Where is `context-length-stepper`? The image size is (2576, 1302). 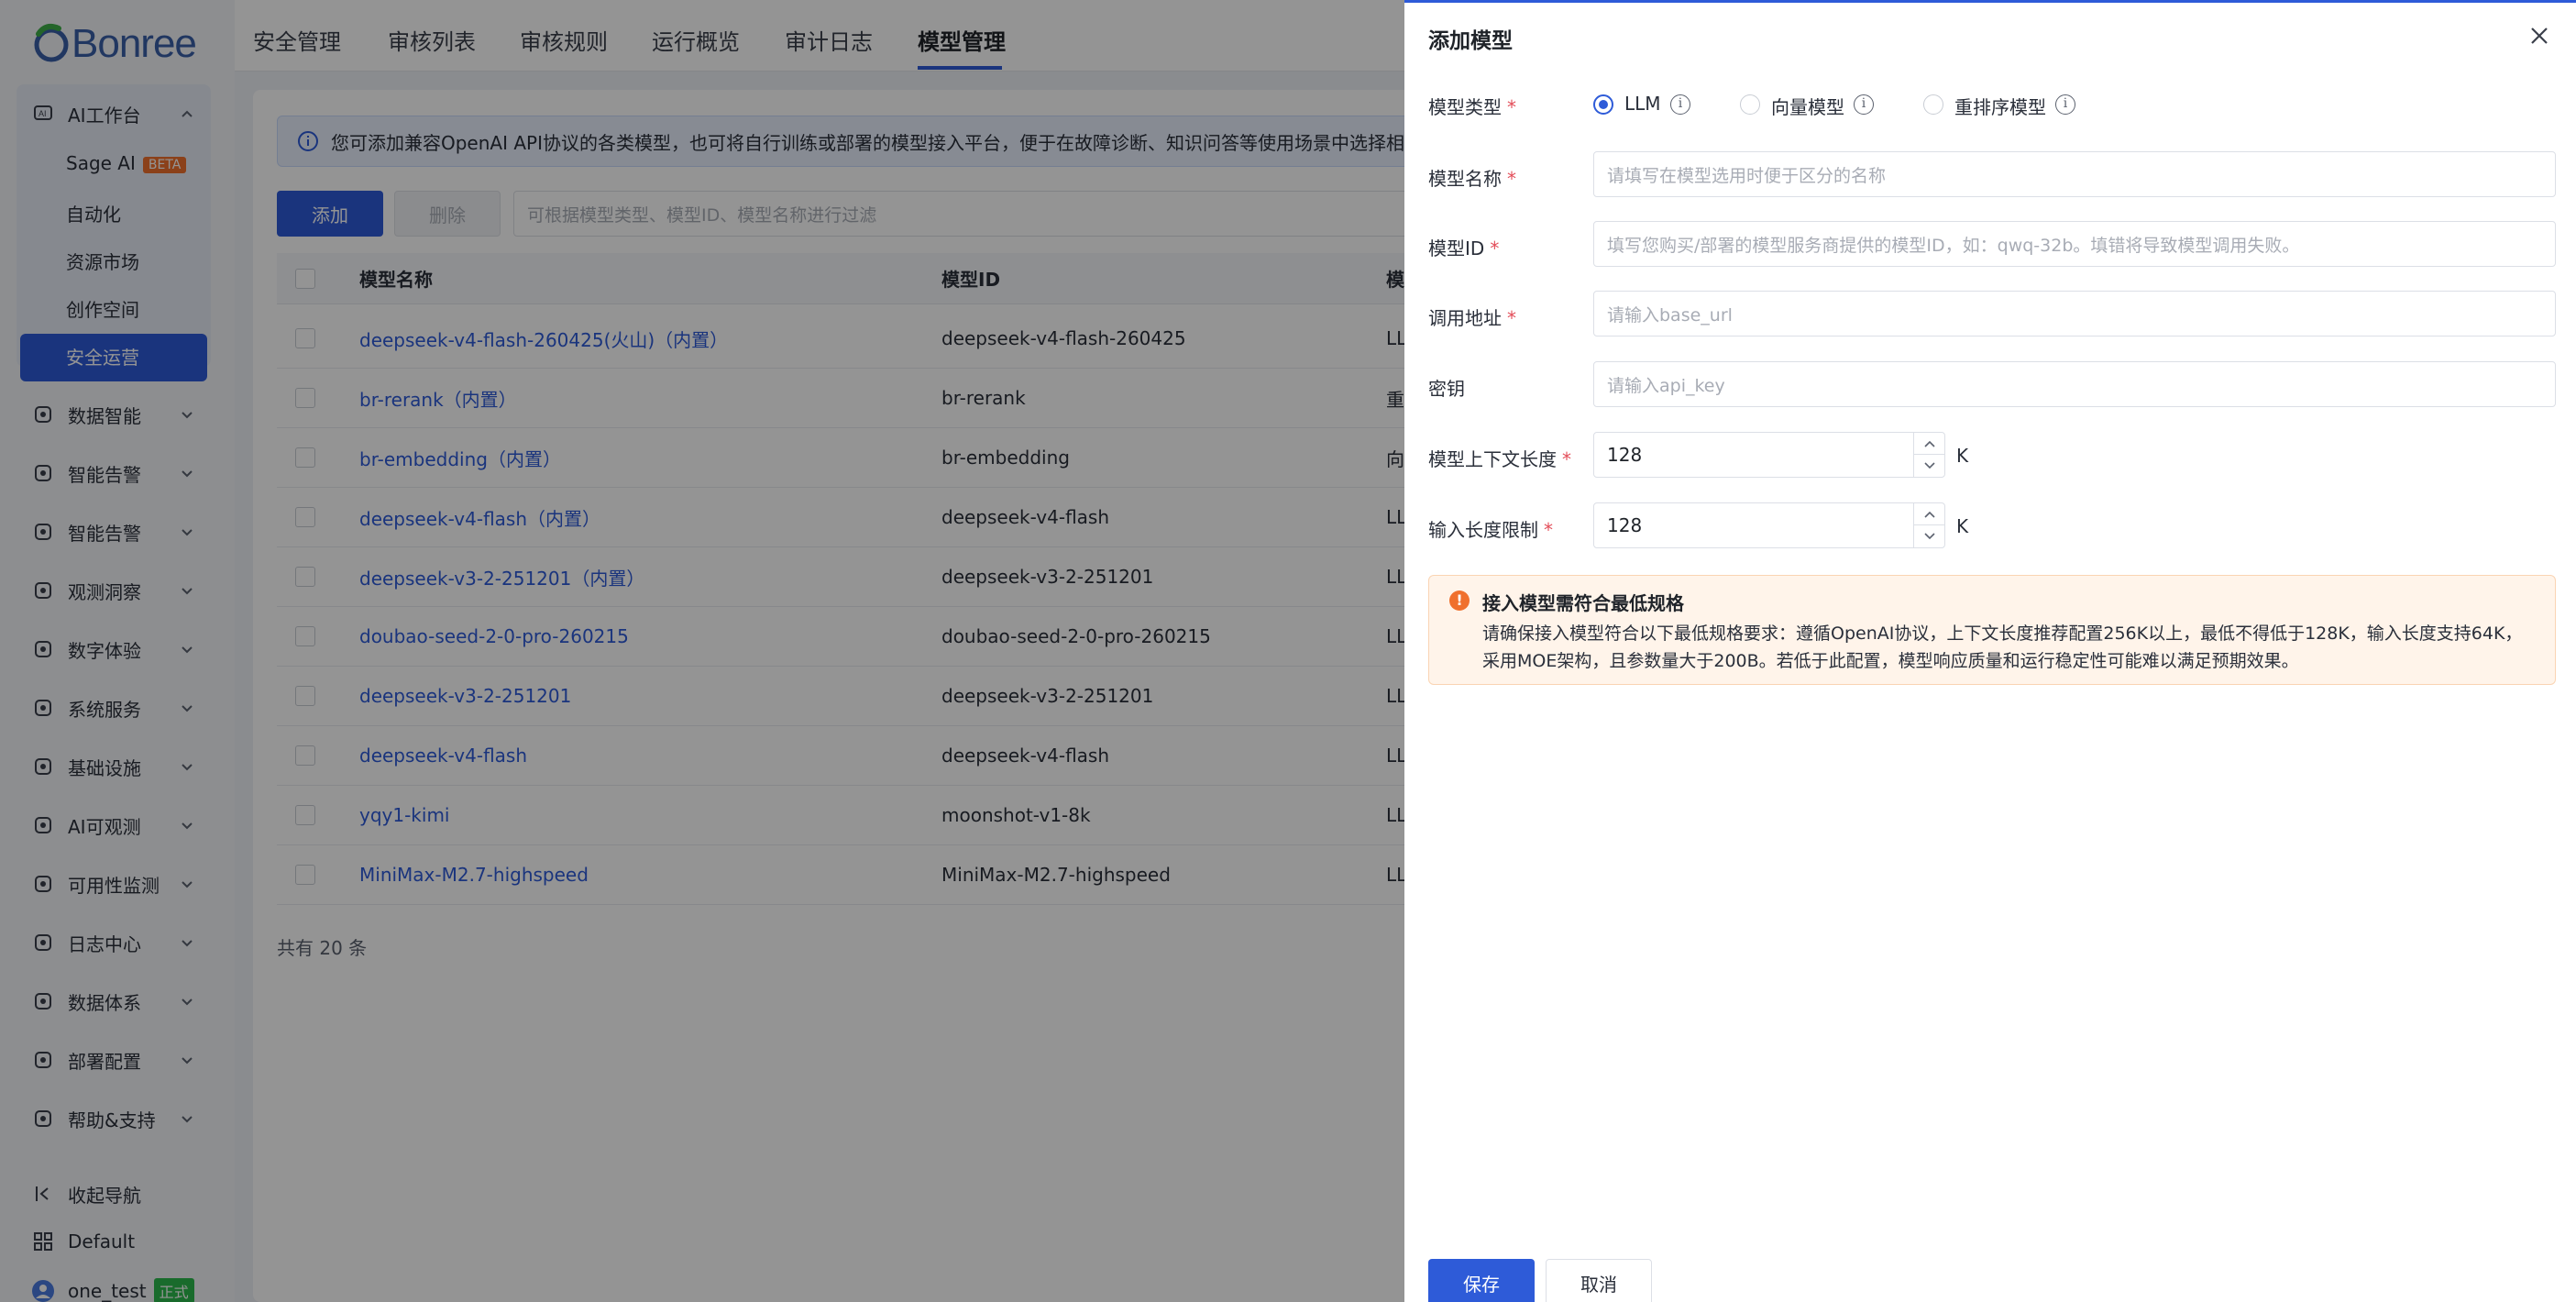 context-length-stepper is located at coordinates (1929, 455).